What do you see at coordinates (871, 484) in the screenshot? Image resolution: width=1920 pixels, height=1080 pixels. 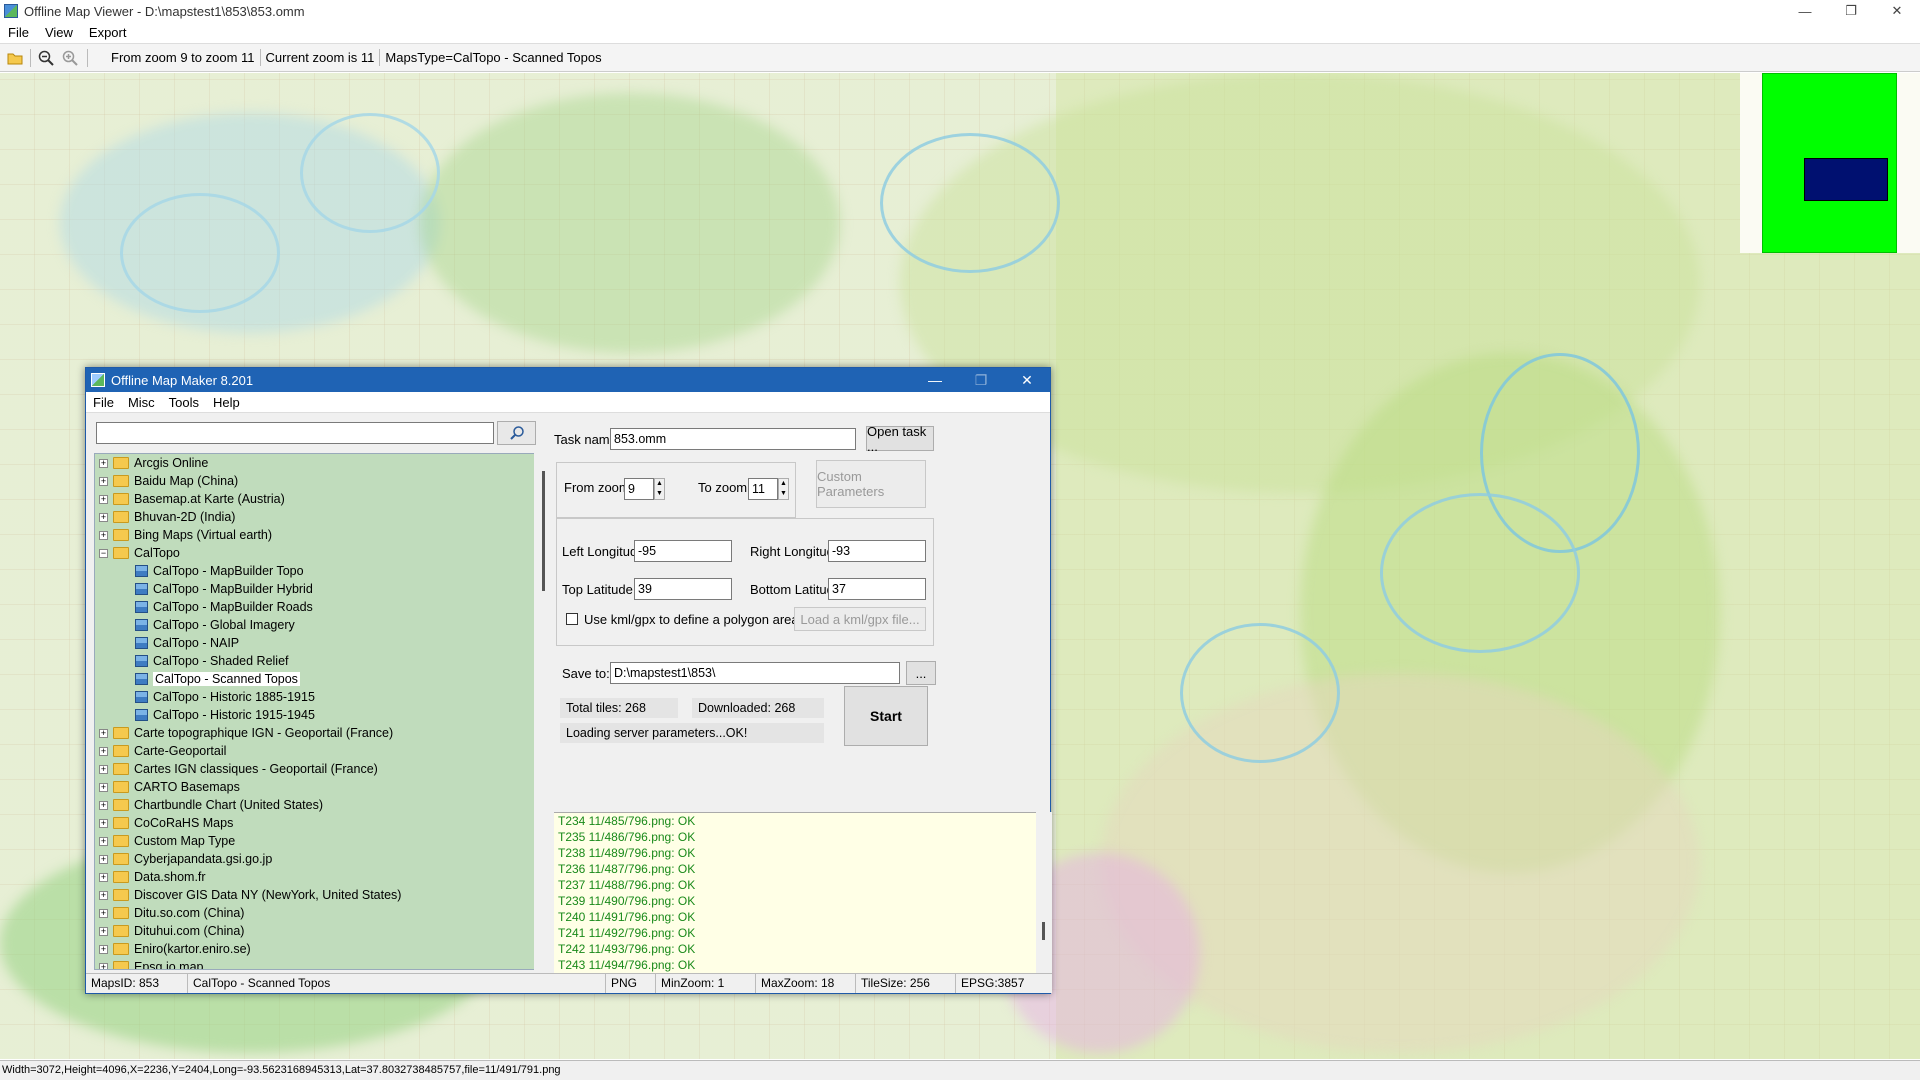 I see `custom-parameters-button: Custom Parameters` at bounding box center [871, 484].